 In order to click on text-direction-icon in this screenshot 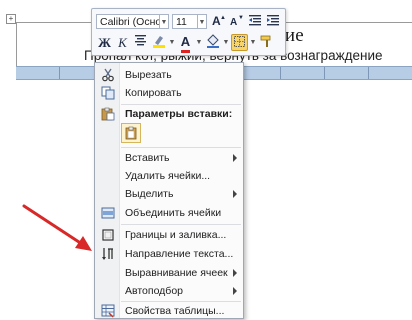, I will do `click(108, 254)`.